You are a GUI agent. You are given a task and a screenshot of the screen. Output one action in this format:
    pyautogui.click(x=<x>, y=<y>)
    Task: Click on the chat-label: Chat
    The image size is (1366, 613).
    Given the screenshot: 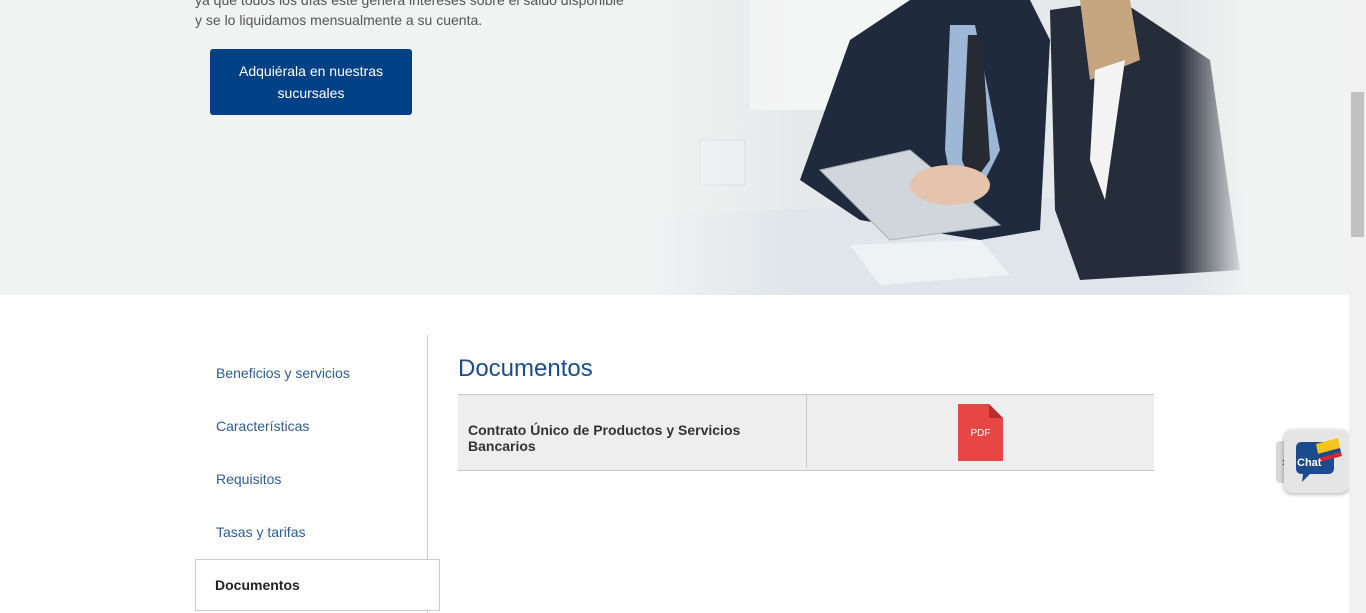 What is the action you would take?
    pyautogui.click(x=1309, y=463)
    